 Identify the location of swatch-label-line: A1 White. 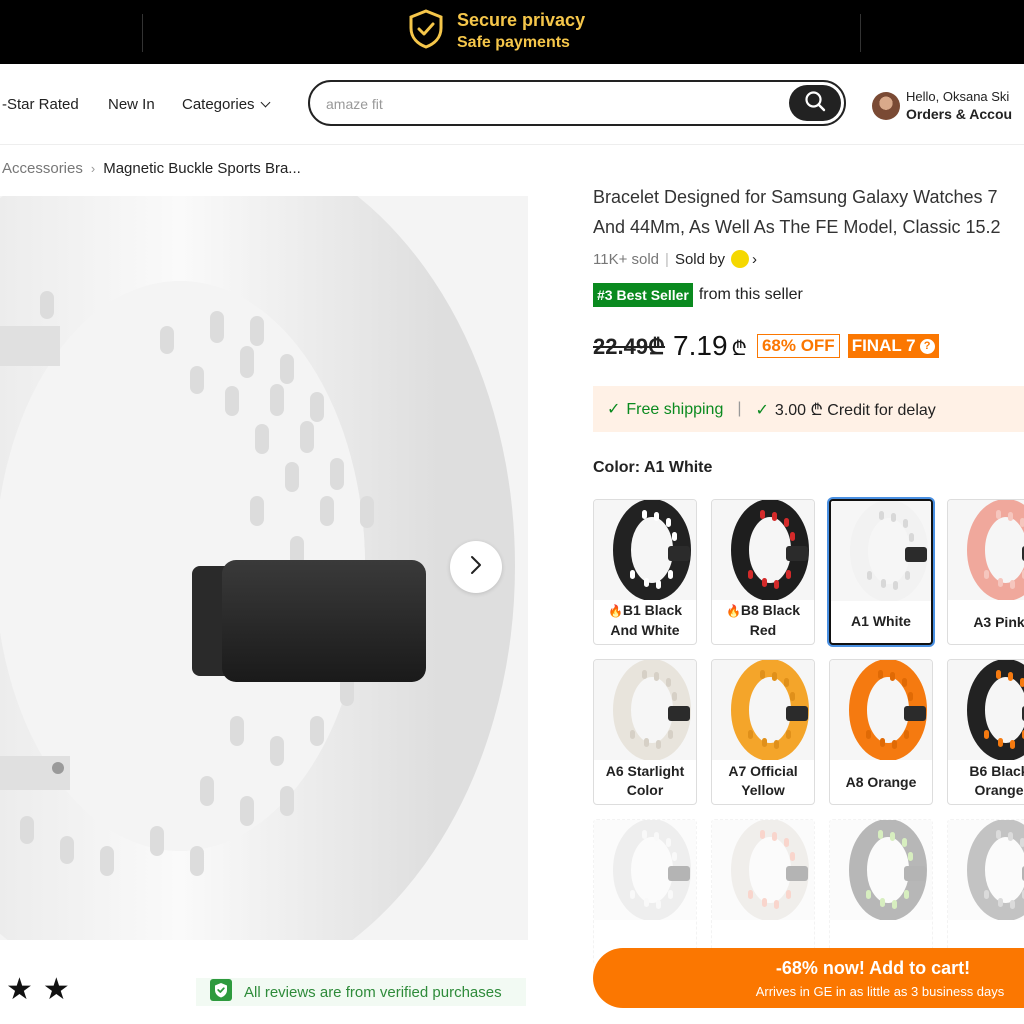
(881, 621).